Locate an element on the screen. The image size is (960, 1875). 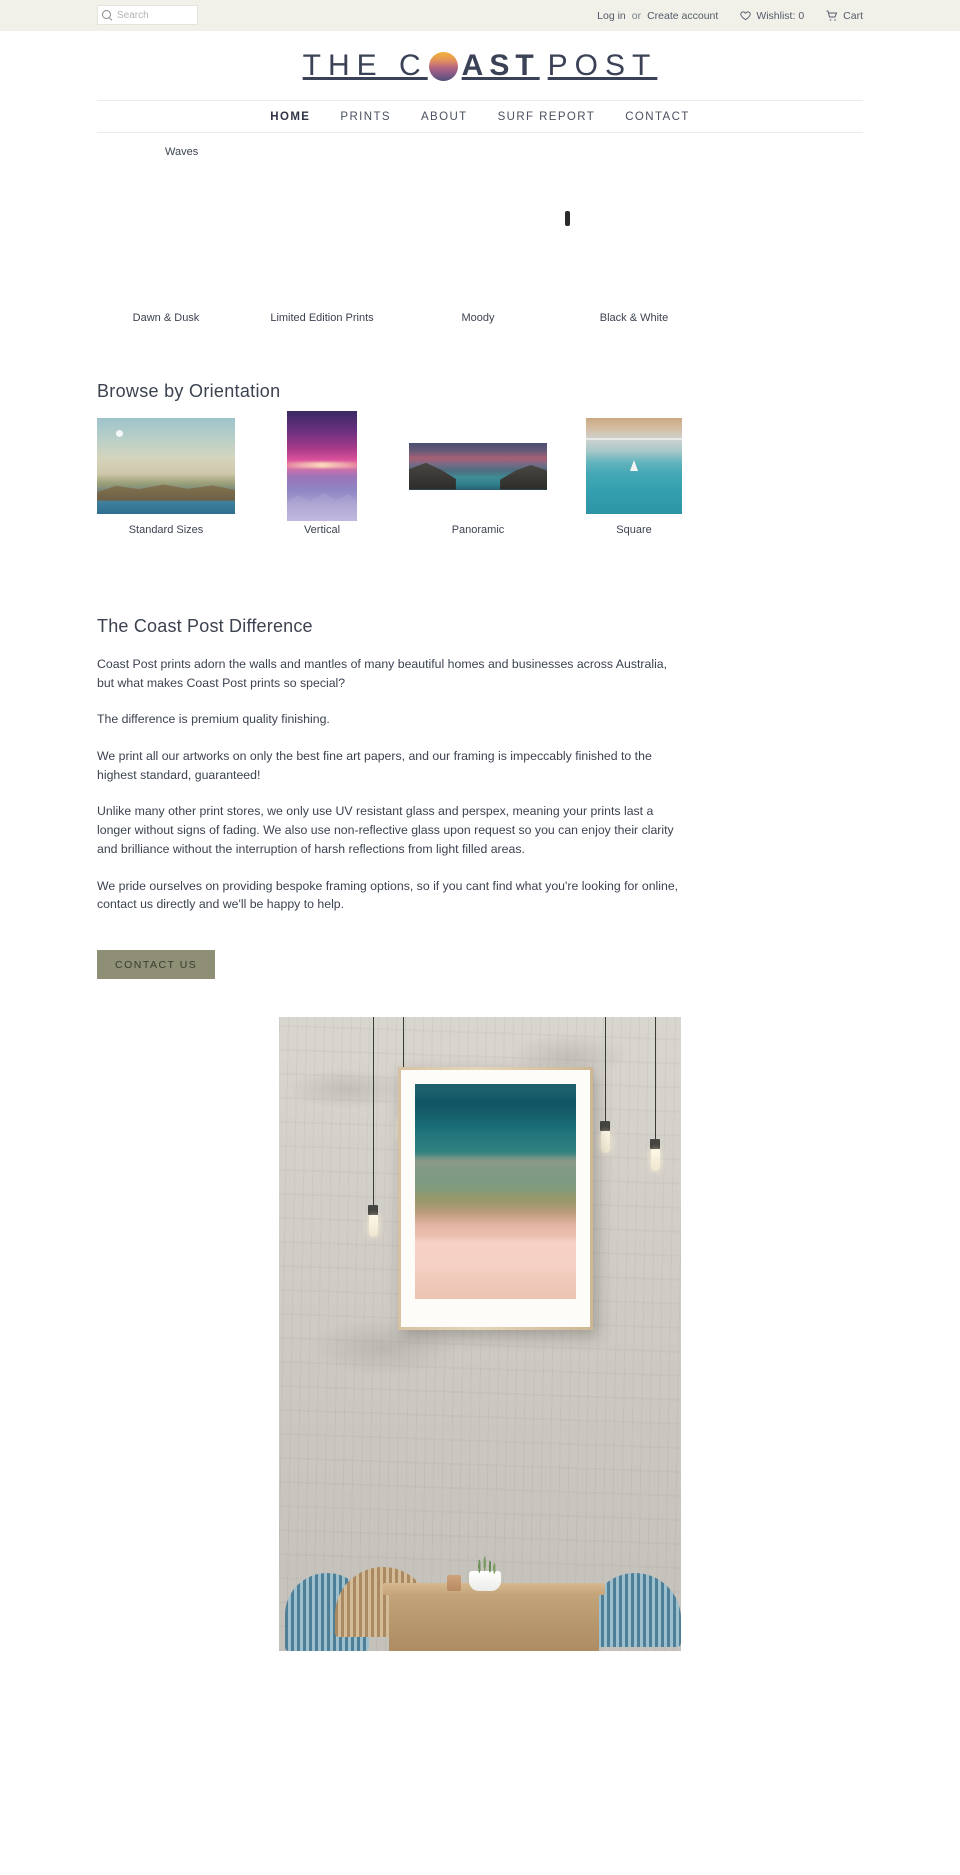
sunset-circle-icon is located at coordinates (443, 66).